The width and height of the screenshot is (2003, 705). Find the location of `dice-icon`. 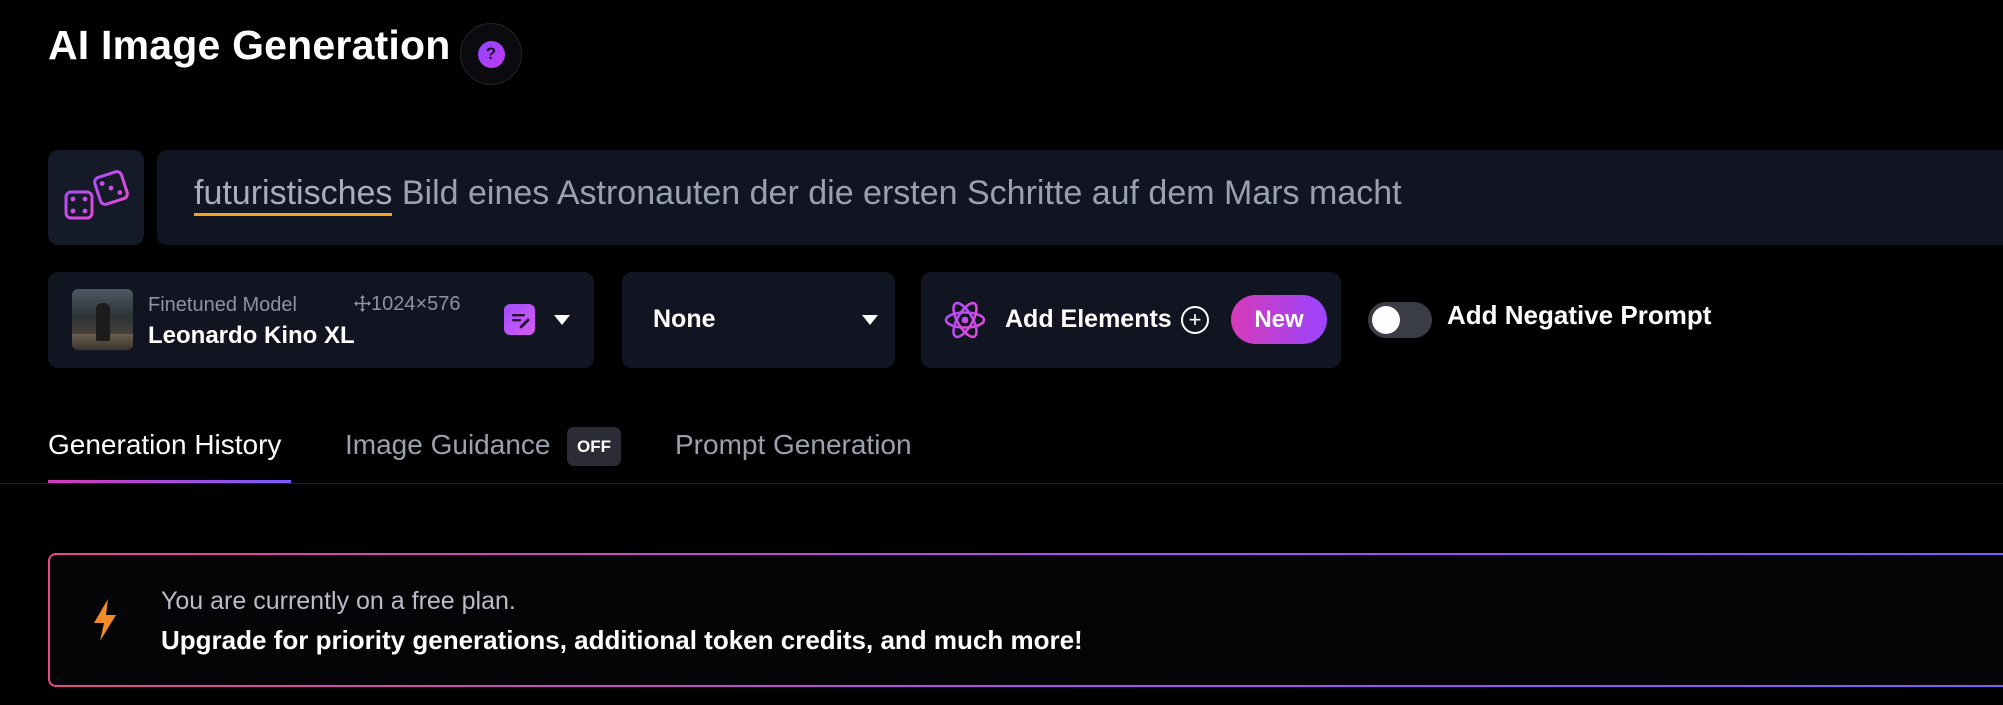

dice-icon is located at coordinates (96, 194).